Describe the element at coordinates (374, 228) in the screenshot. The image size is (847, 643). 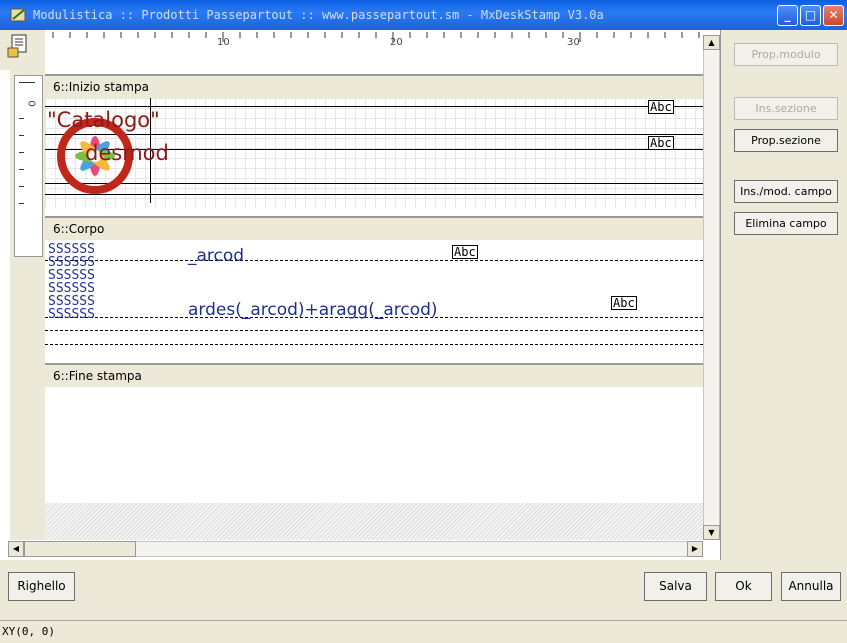
I see `section-header-corpo: 6::Corpo` at that location.